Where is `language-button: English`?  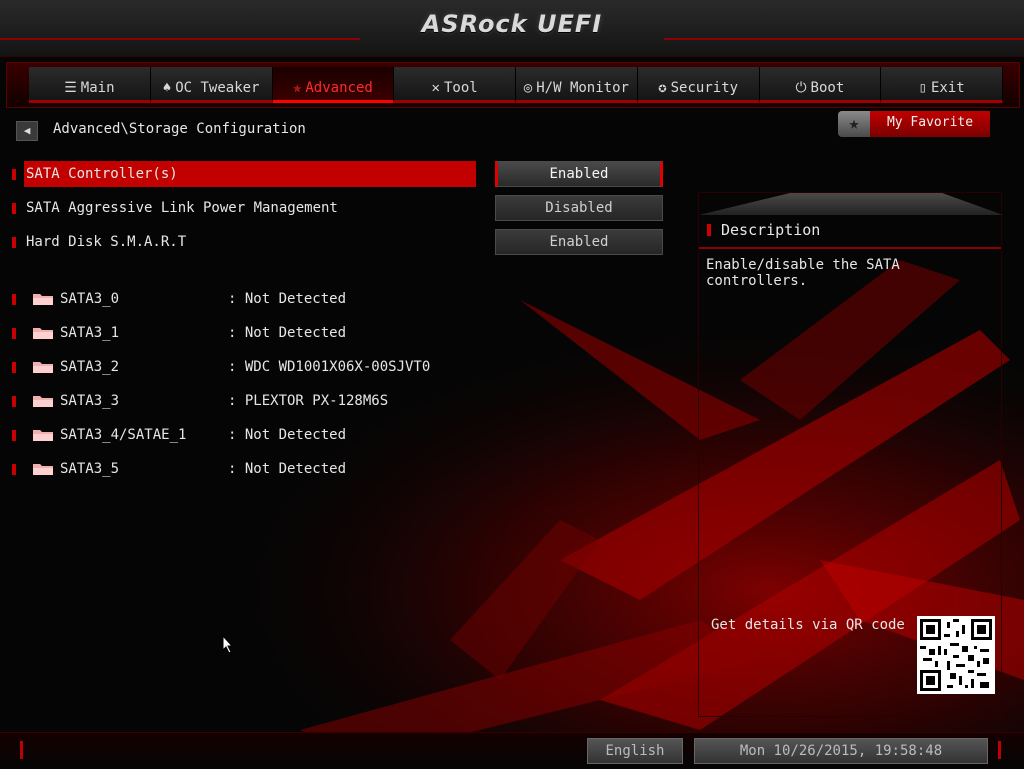 language-button: English is located at coordinates (635, 751).